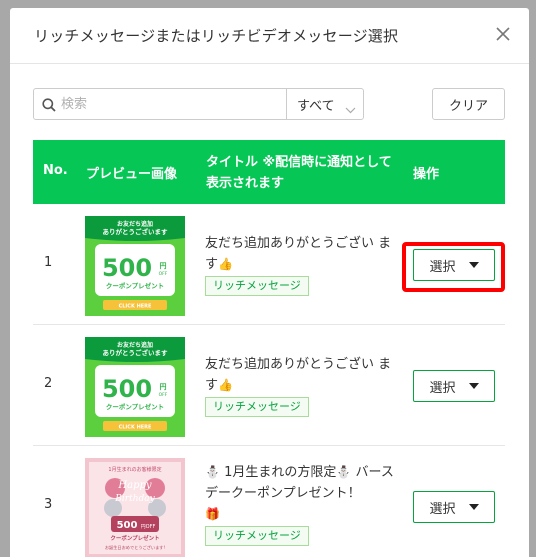  Describe the element at coordinates (304, 504) in the screenshot. I see `message-title: ⛄ 1月生まれの方限定⛄ バースデークーポンプレゼント！ 🎁 リッチメッセージ` at that location.